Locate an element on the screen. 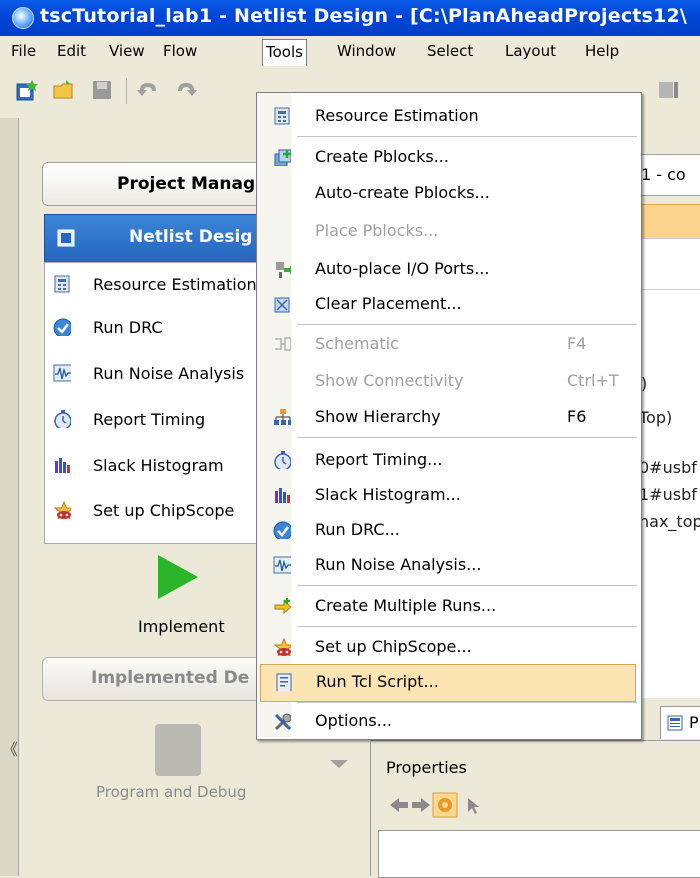  save-icon is located at coordinates (102, 90).